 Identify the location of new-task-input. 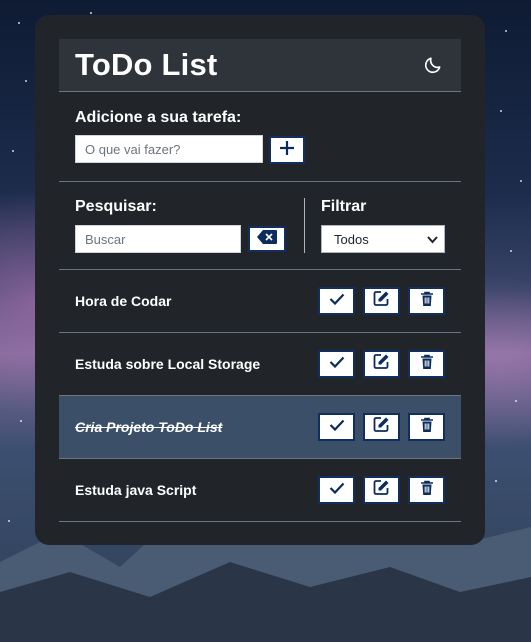
(169, 149).